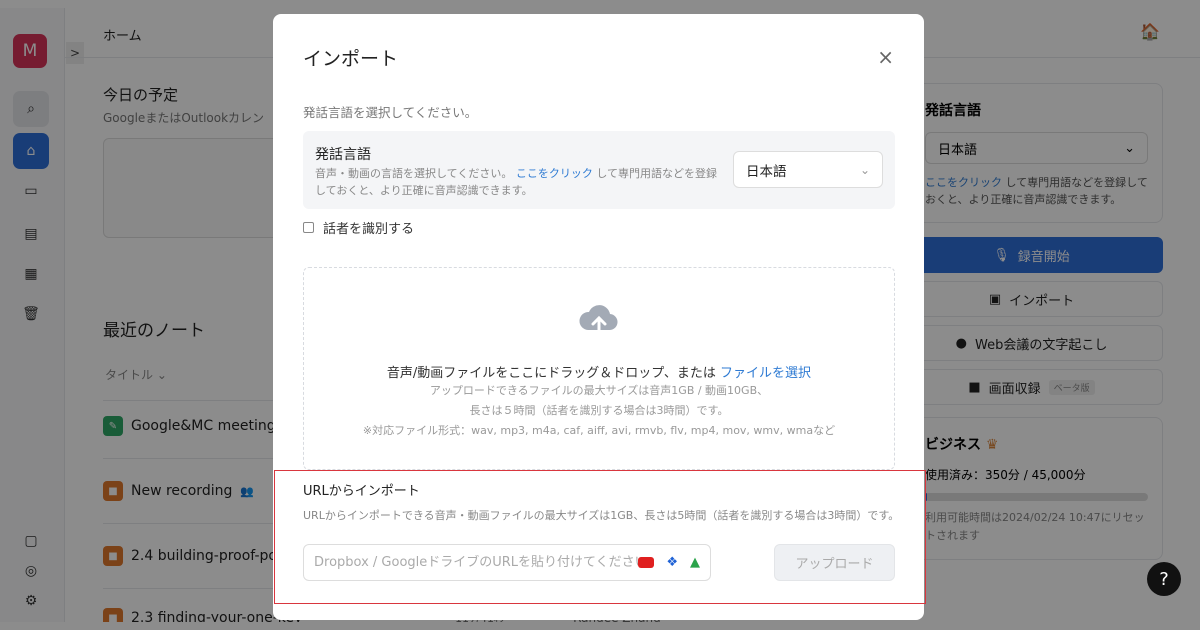 The width and height of the screenshot is (1200, 630). Describe the element at coordinates (864, 169) in the screenshot. I see `chevron-down-icon: ⌄` at that location.